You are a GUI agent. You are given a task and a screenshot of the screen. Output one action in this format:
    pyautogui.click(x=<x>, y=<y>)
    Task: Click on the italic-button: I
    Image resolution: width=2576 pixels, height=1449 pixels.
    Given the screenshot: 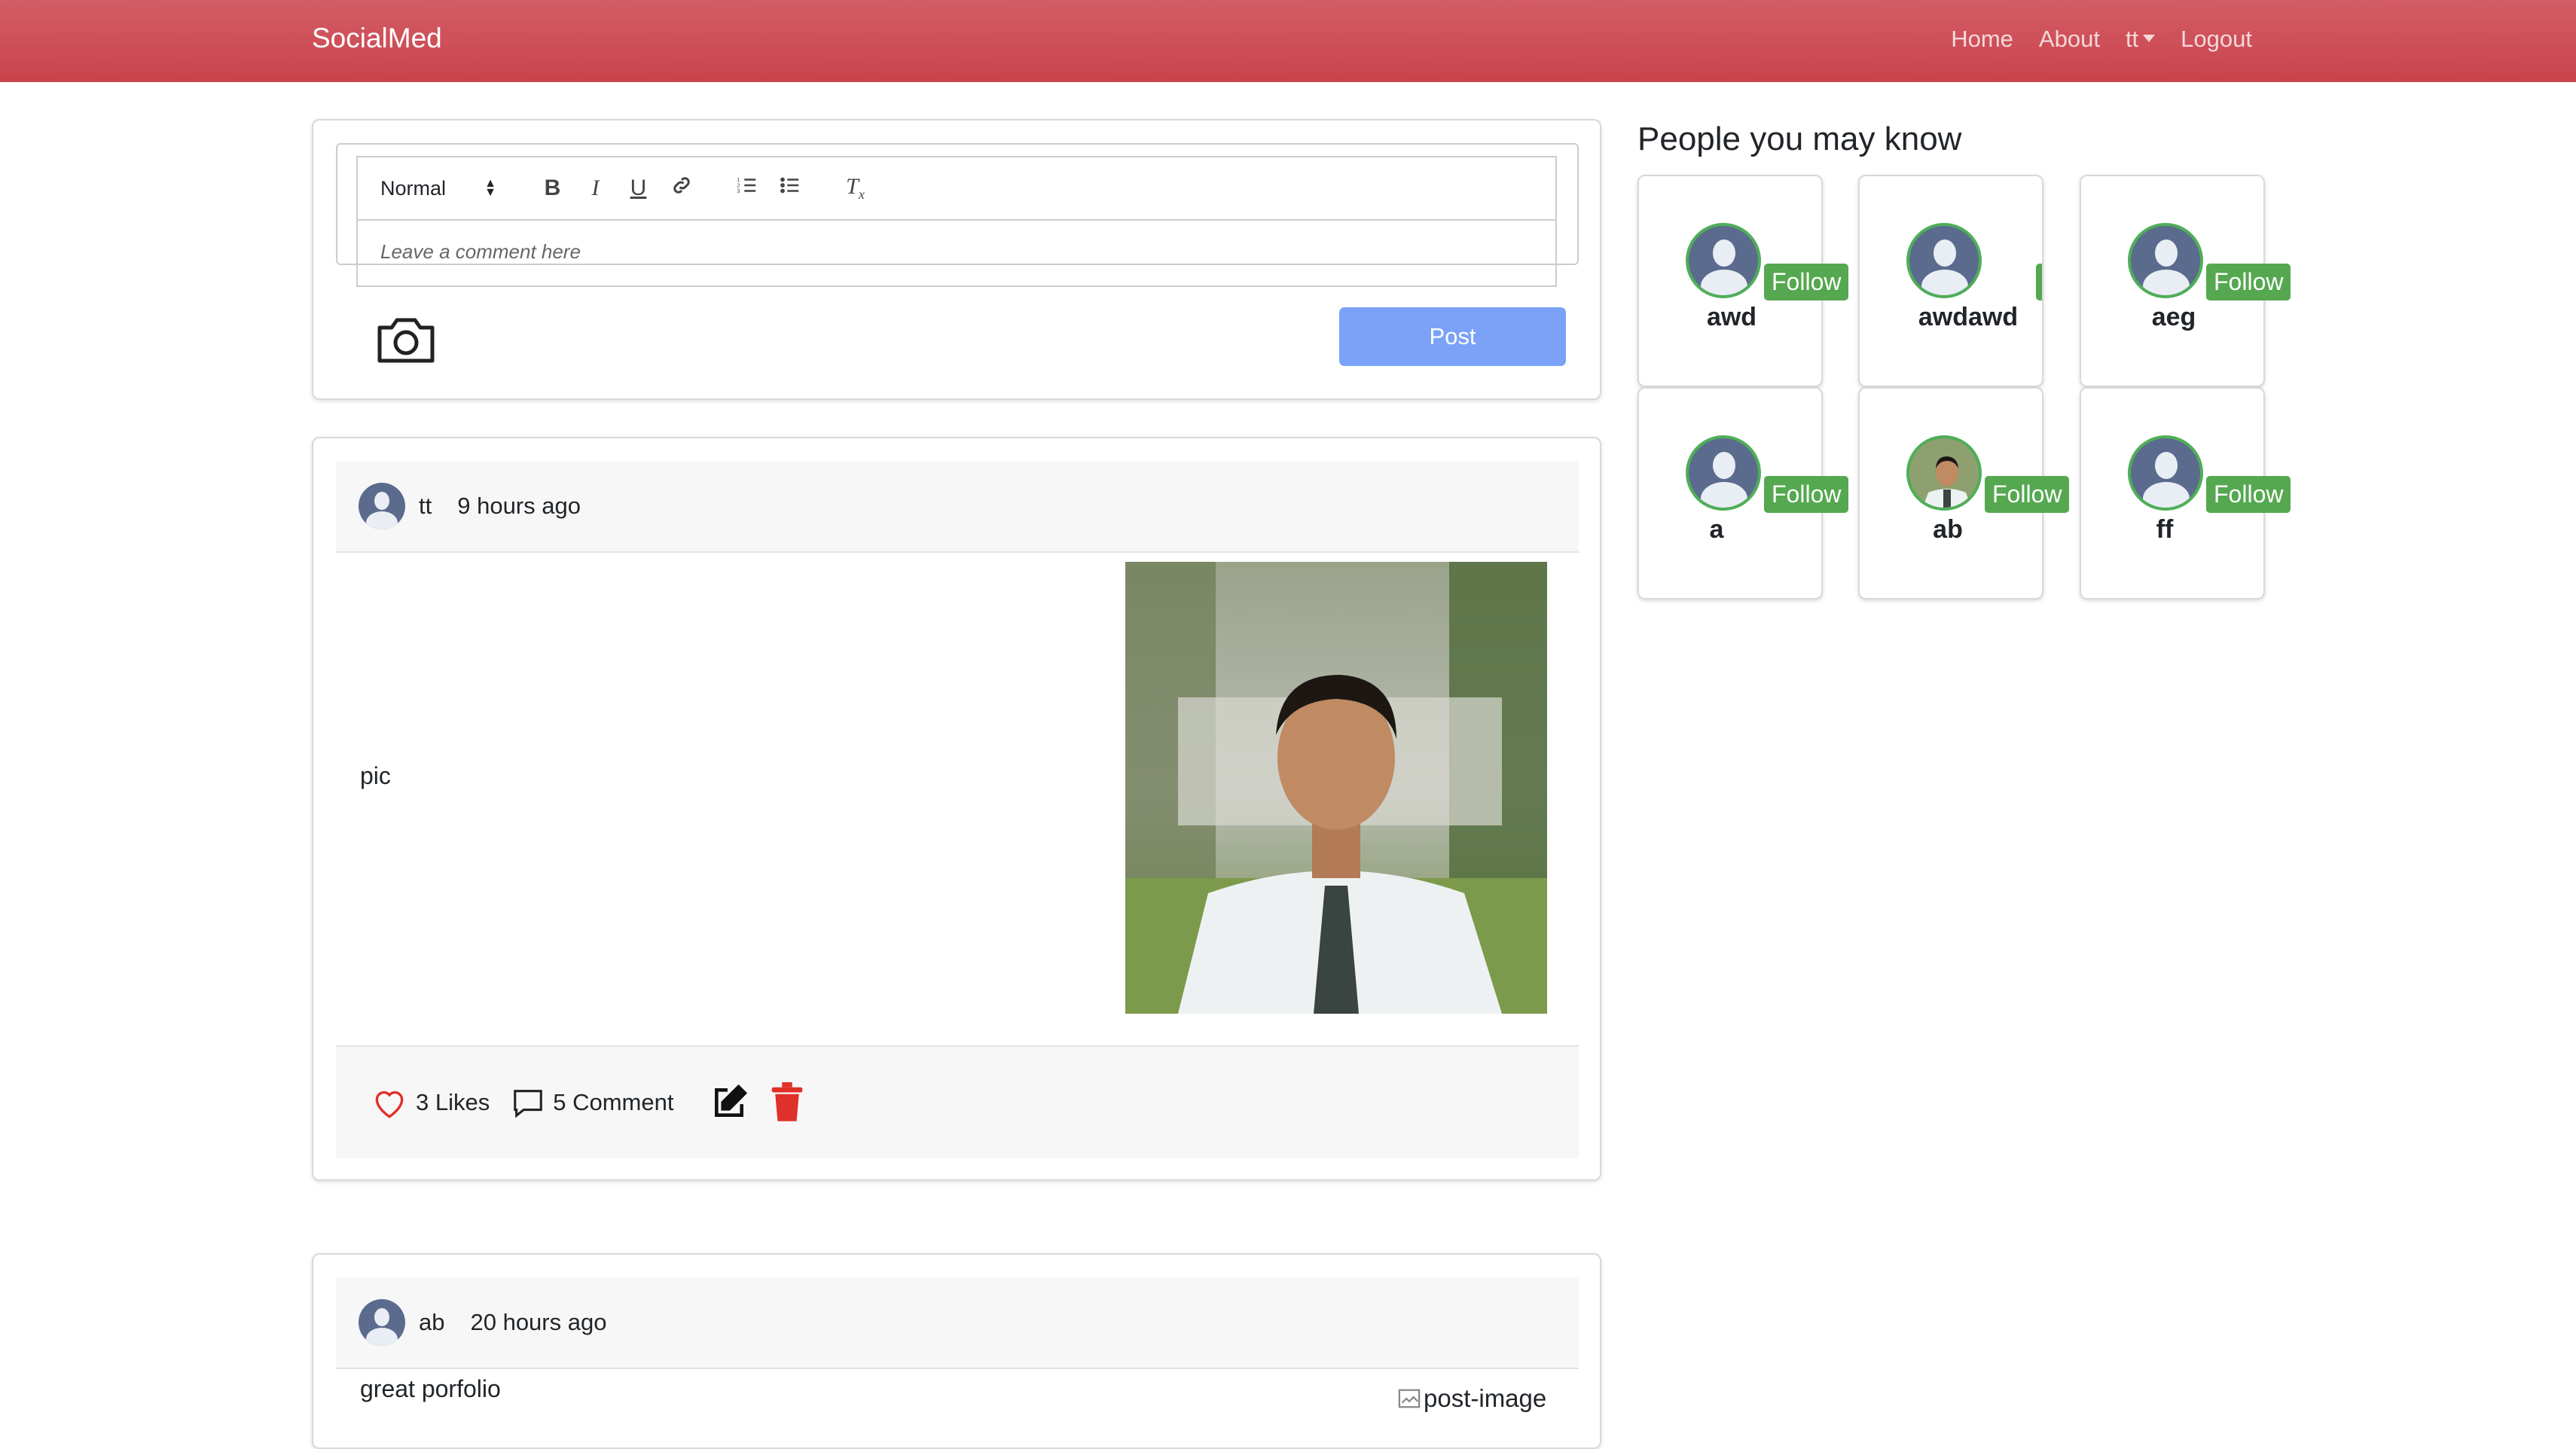 What is the action you would take?
    pyautogui.click(x=596, y=188)
    